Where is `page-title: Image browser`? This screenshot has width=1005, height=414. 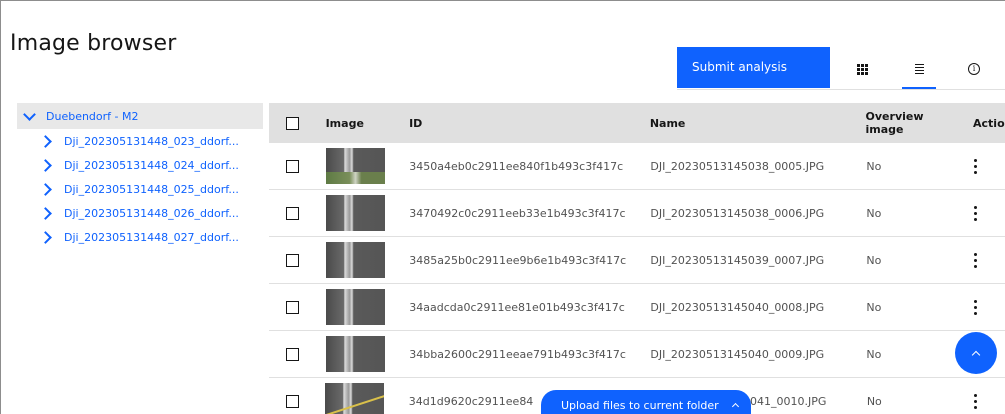 page-title: Image browser is located at coordinates (93, 43).